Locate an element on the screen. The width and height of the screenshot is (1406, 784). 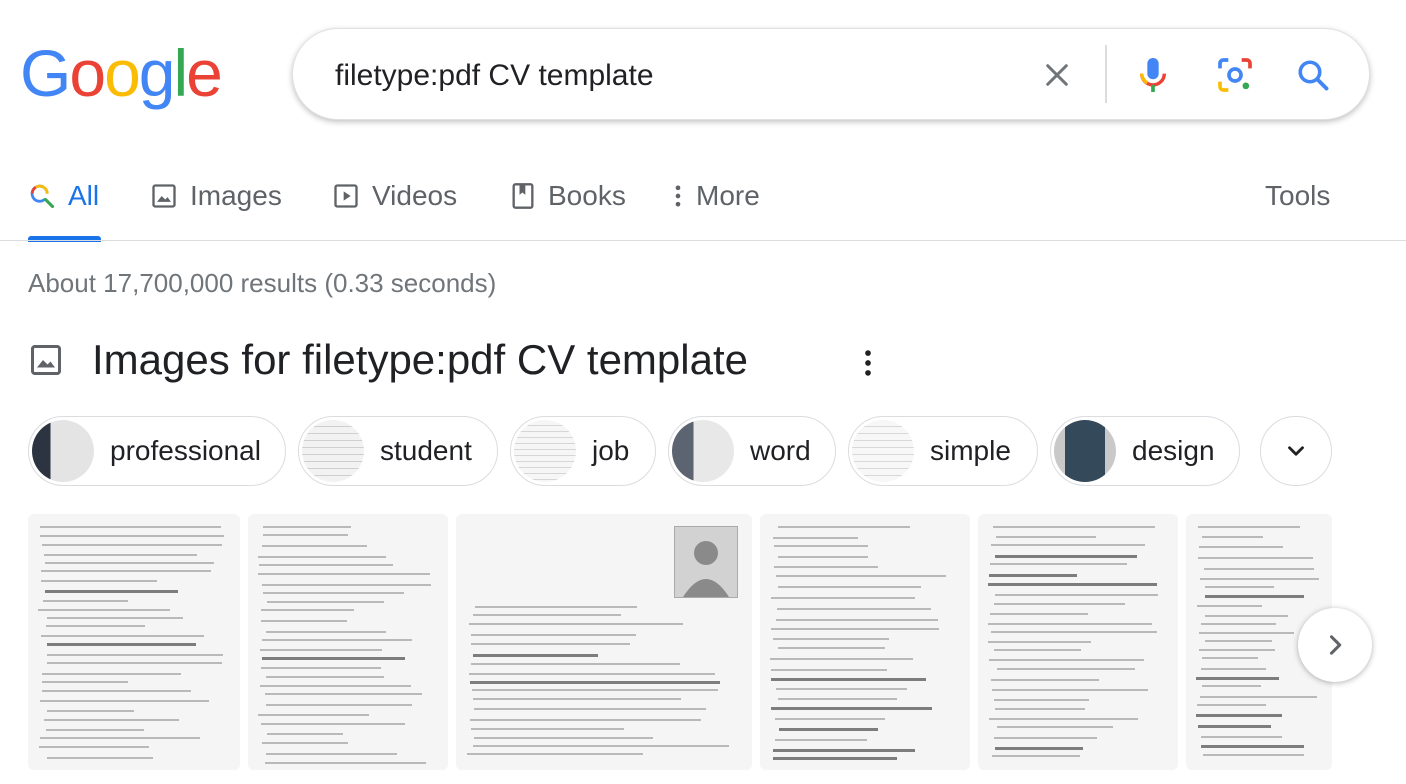
result-stats: About 17,700,000 results (0.33 seconds) is located at coordinates (262, 283).